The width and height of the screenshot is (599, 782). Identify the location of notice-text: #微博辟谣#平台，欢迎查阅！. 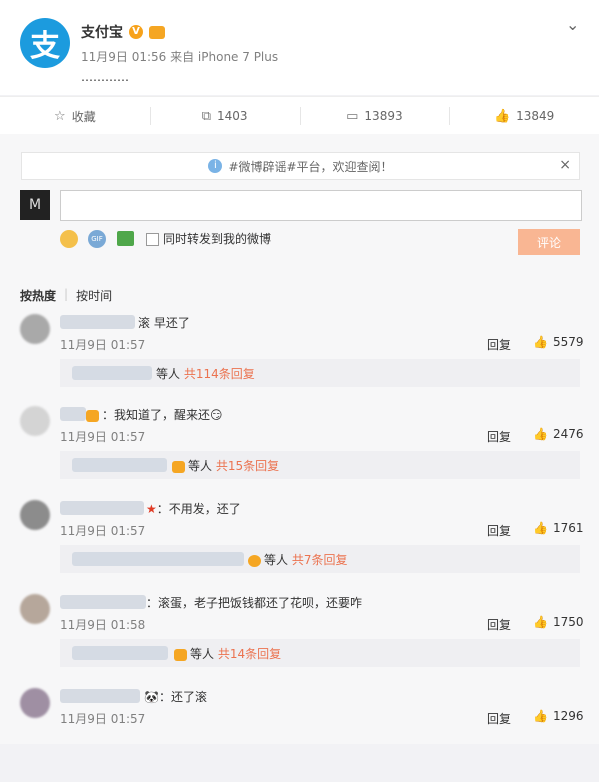
(310, 166).